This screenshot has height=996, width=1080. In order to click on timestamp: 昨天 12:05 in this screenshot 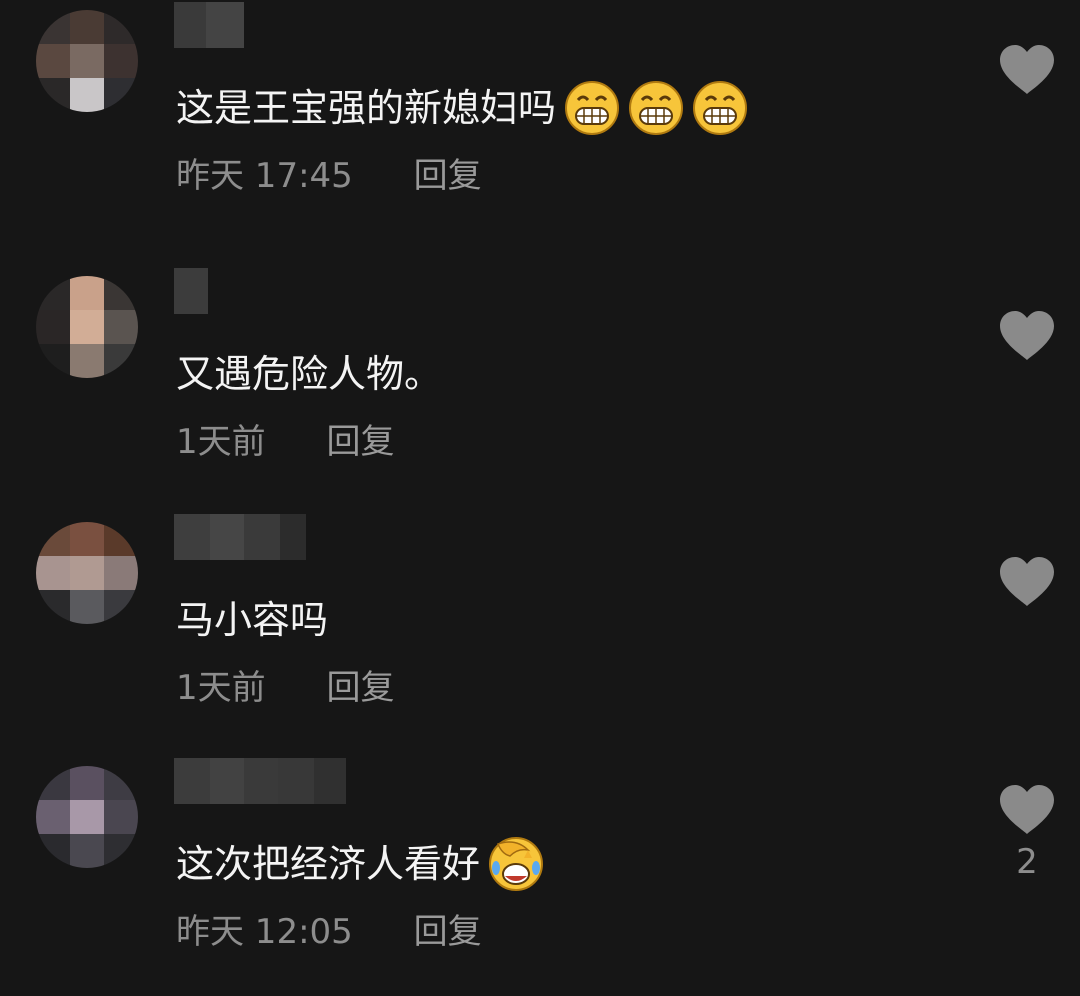, I will do `click(264, 932)`.